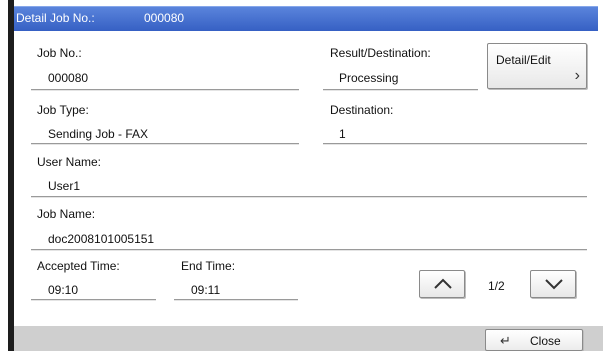 This screenshot has width=603, height=351. Describe the element at coordinates (400, 90) in the screenshot. I see `result-destination-underline` at that location.